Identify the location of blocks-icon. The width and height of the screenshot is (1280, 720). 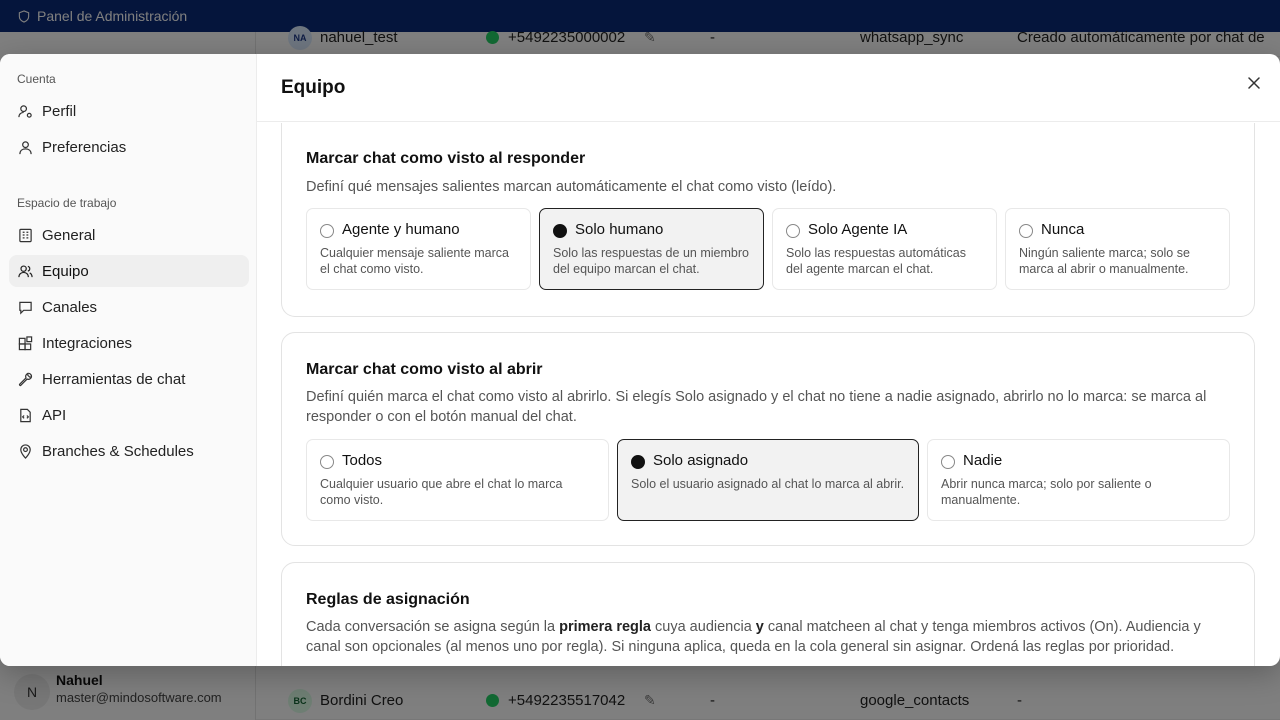
(25, 342).